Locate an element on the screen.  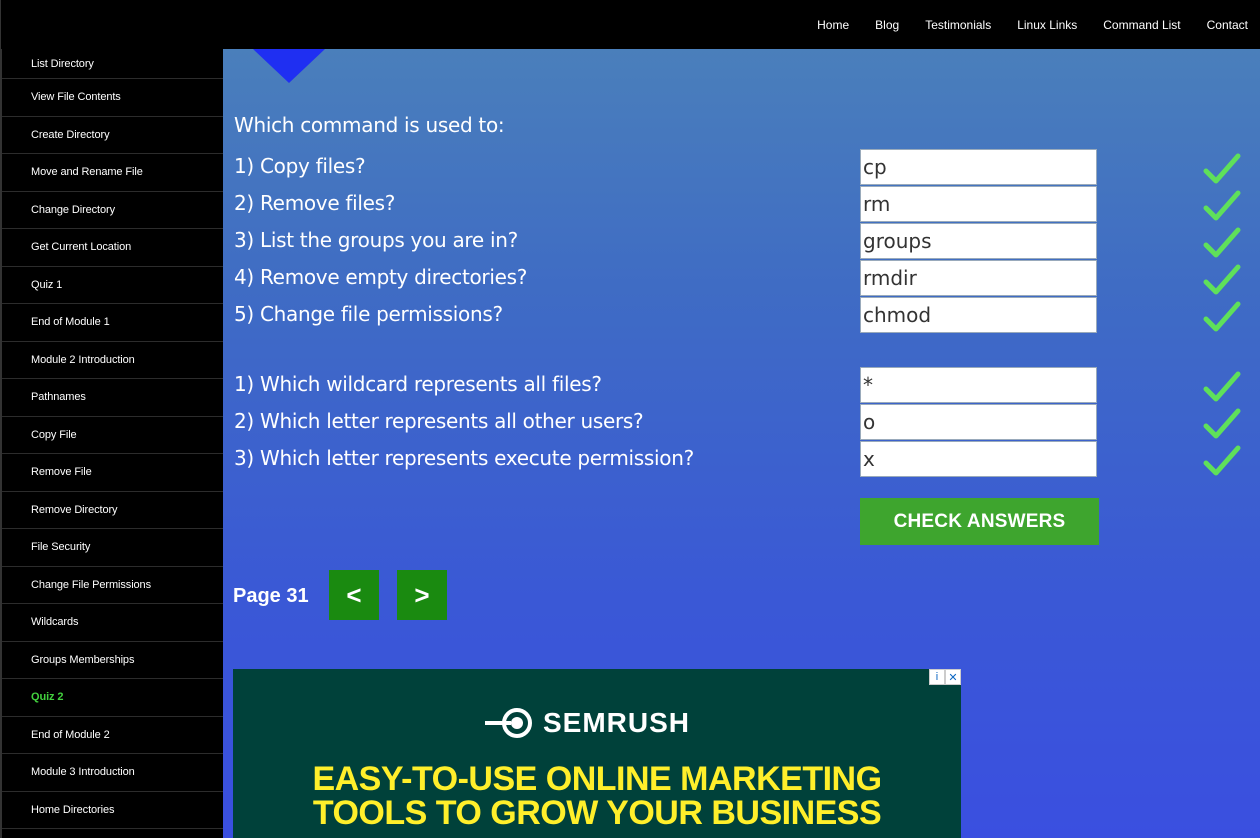
sidebar-item: Quiz 1 is located at coordinates (112, 285).